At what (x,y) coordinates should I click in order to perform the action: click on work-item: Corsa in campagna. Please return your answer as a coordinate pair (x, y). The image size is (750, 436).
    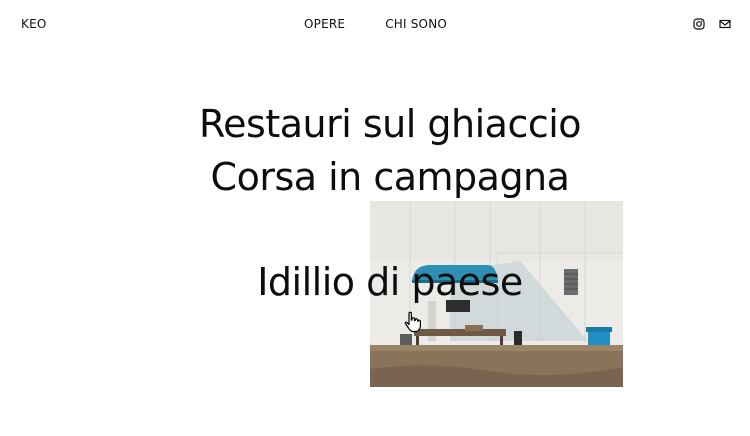
    Looking at the image, I should click on (375, 177).